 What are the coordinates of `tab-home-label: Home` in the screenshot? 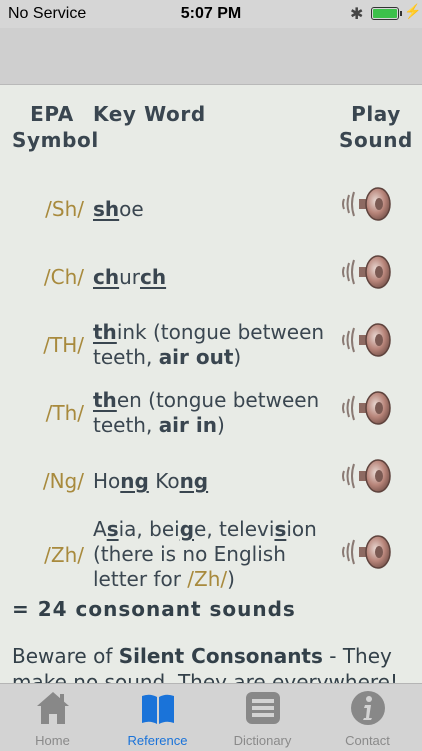 It's located at (52, 740).